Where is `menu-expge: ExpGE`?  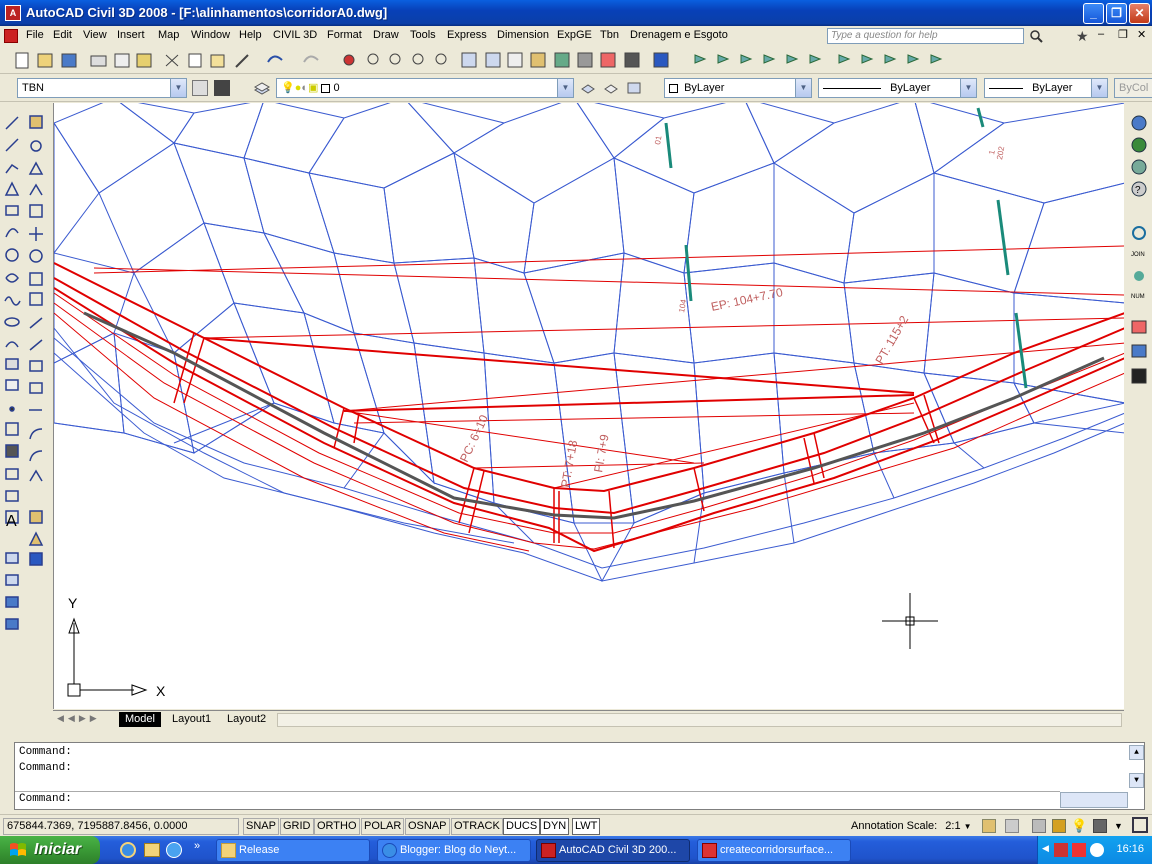 menu-expge: ExpGE is located at coordinates (574, 35).